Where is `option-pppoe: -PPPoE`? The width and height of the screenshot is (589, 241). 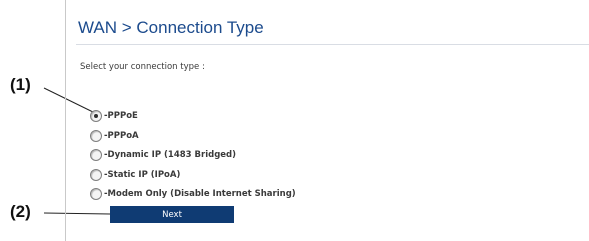 option-pppoe: -PPPoE is located at coordinates (114, 116).